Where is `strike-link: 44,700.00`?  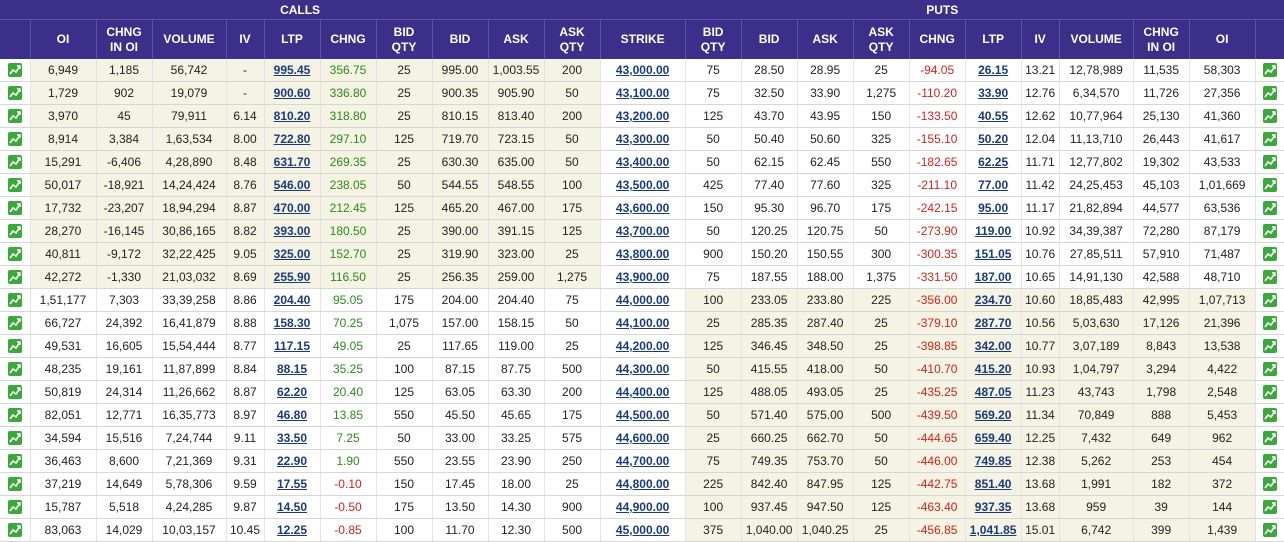 strike-link: 44,700.00 is located at coordinates (642, 461).